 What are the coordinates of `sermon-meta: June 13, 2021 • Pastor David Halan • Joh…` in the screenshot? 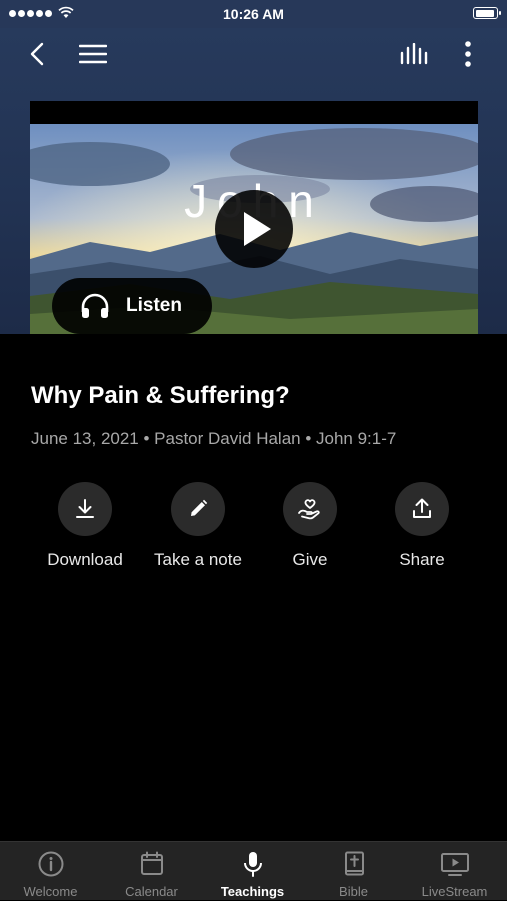 It's located at (214, 438).